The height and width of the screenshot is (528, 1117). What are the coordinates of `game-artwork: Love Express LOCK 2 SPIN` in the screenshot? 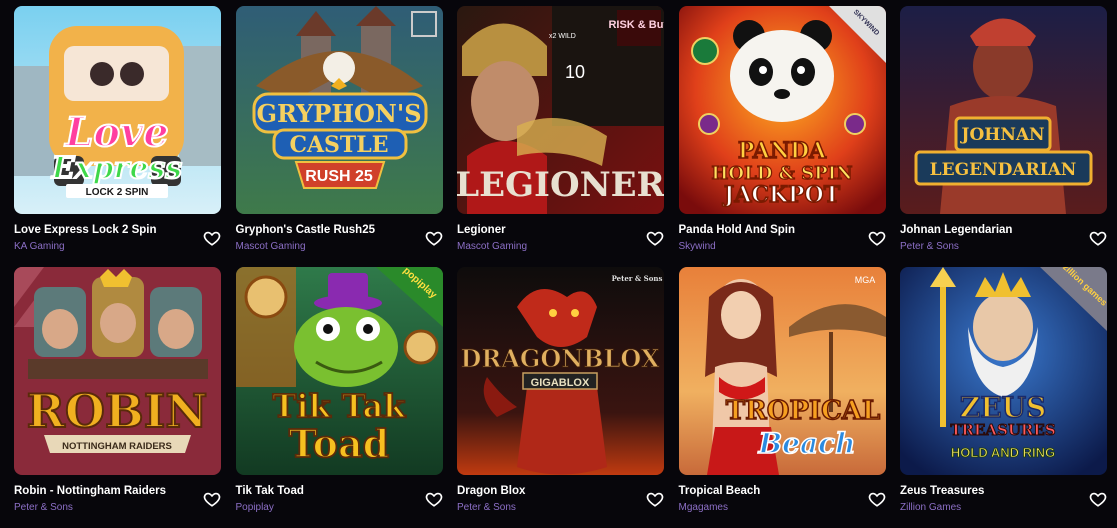 It's located at (117, 110).